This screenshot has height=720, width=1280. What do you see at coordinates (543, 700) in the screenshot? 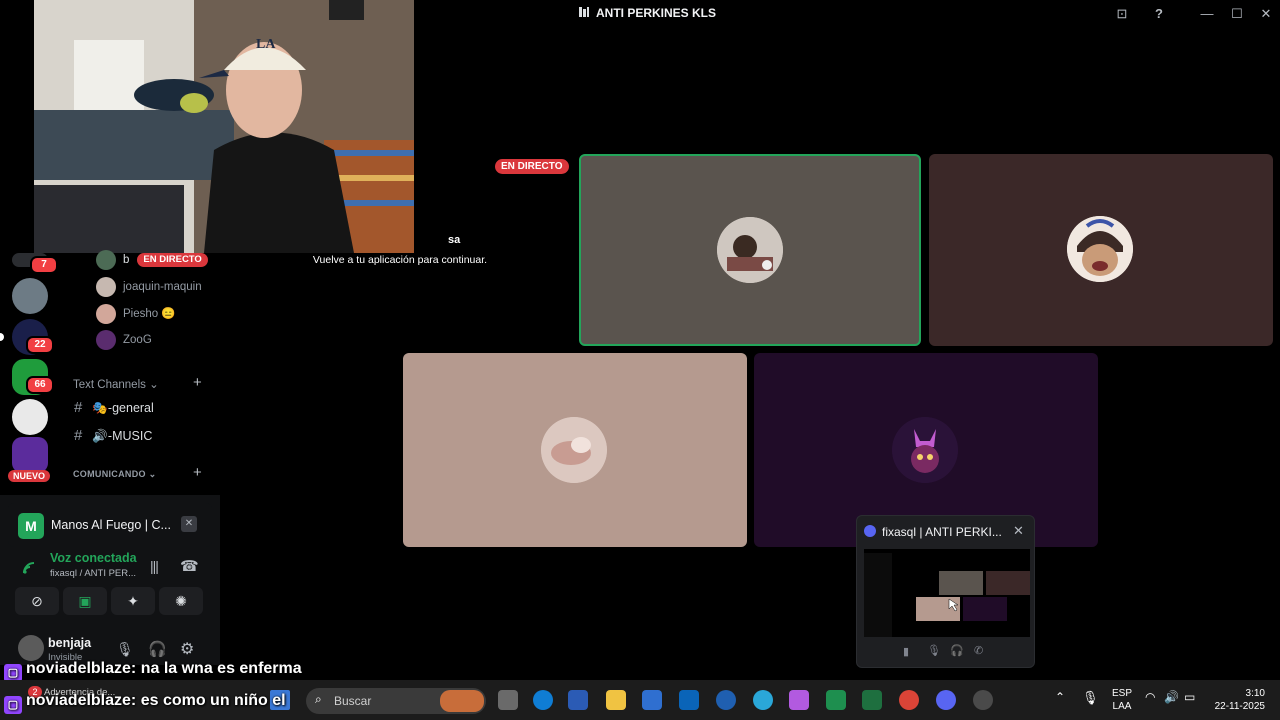
I see `edge-icon` at bounding box center [543, 700].